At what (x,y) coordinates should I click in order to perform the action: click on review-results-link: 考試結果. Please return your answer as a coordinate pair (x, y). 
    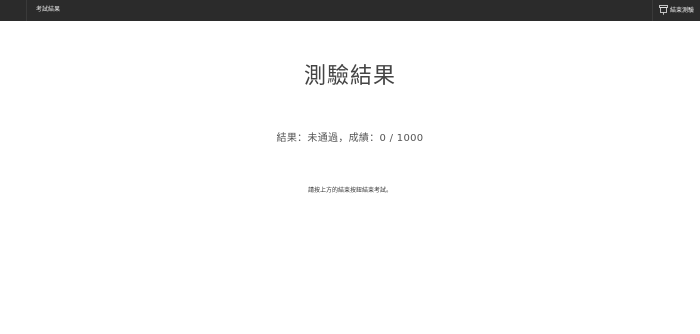
    Looking at the image, I should click on (48, 10).